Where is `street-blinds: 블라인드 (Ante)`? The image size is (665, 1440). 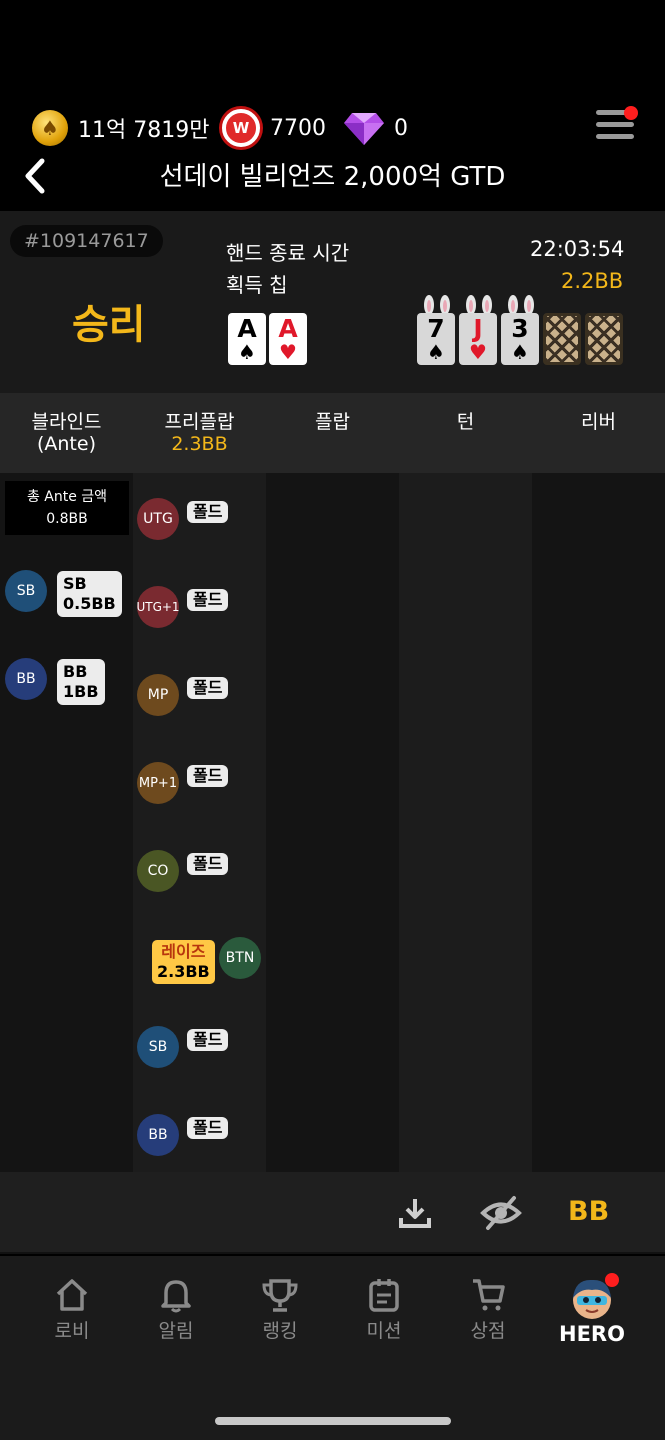 street-blinds: 블라인드 (Ante) is located at coordinates (66, 433).